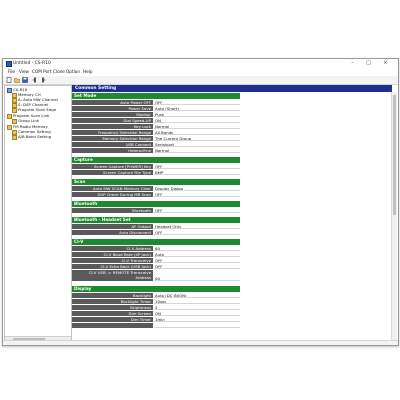 This screenshot has height=400, width=400. I want to click on section-header: Bluetooth - Headset Set, so click(156, 220).